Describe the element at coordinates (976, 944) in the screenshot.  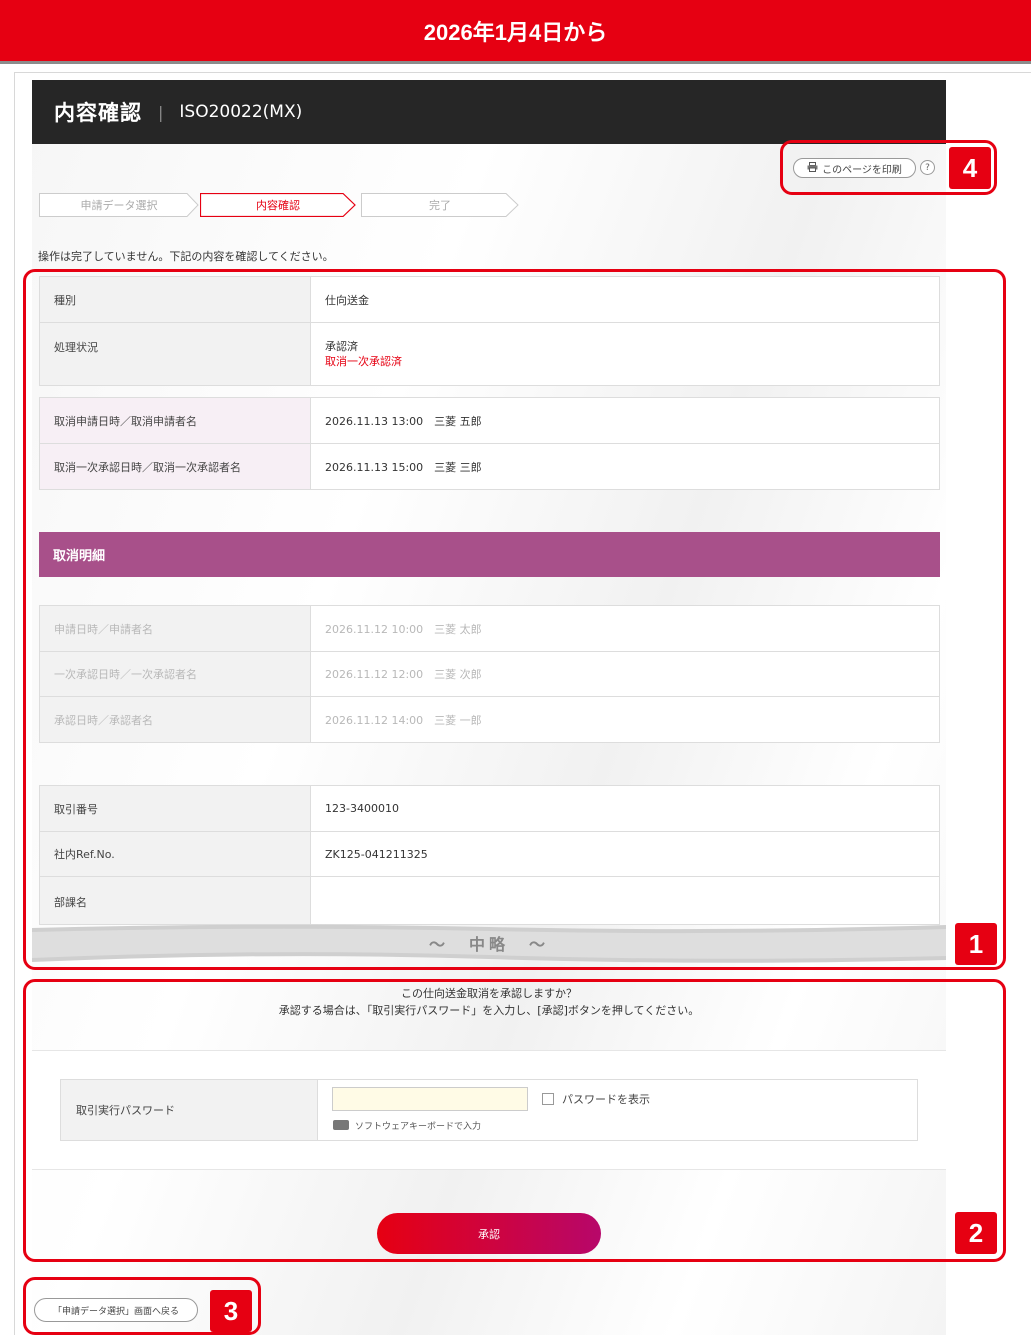
I see `callout-badge-1: 1` at that location.